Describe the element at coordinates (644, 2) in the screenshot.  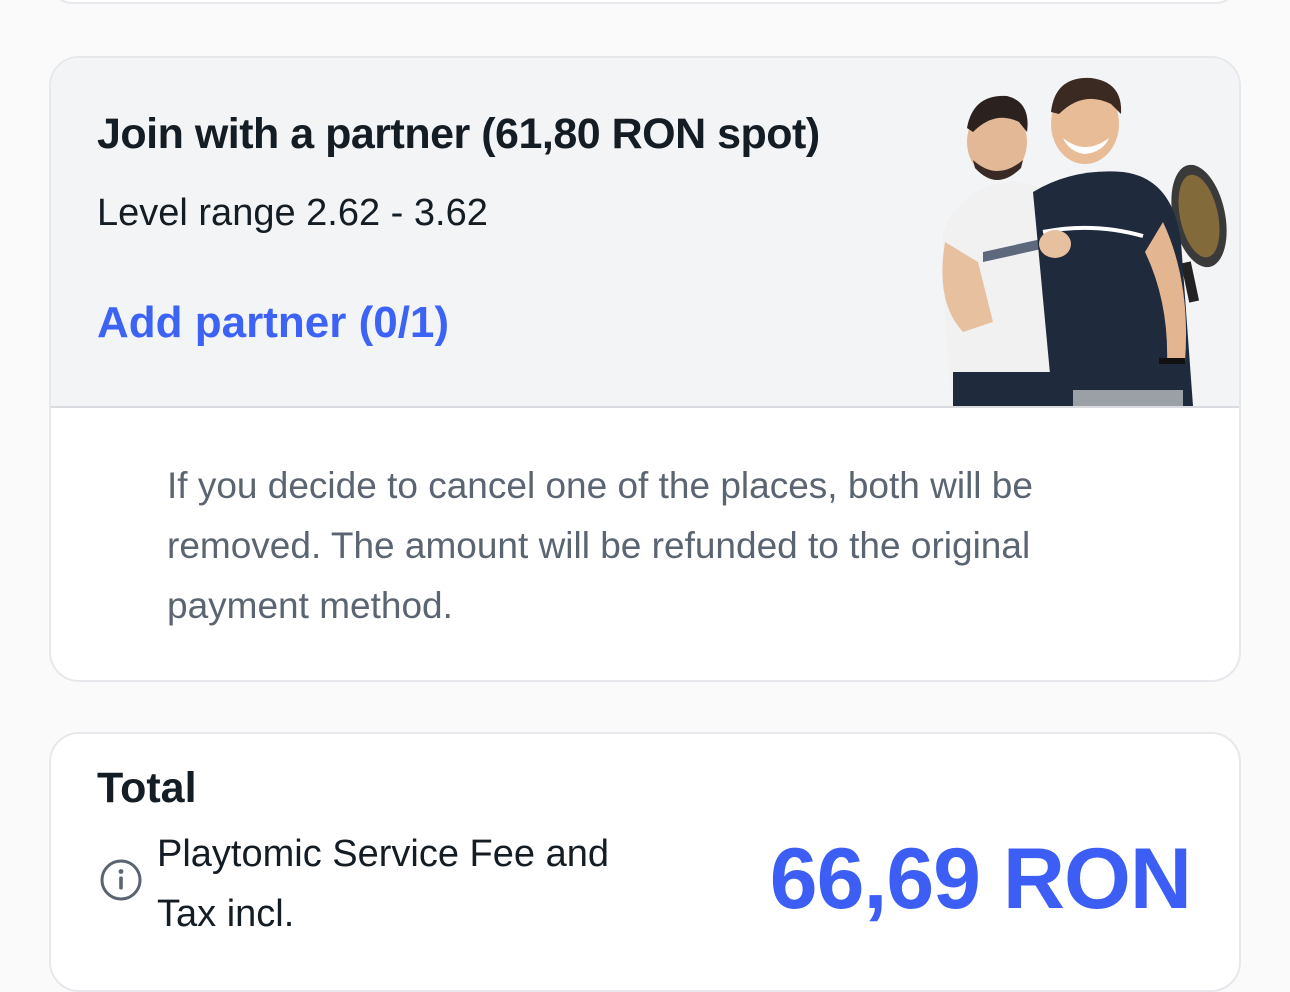
I see `previous-card` at that location.